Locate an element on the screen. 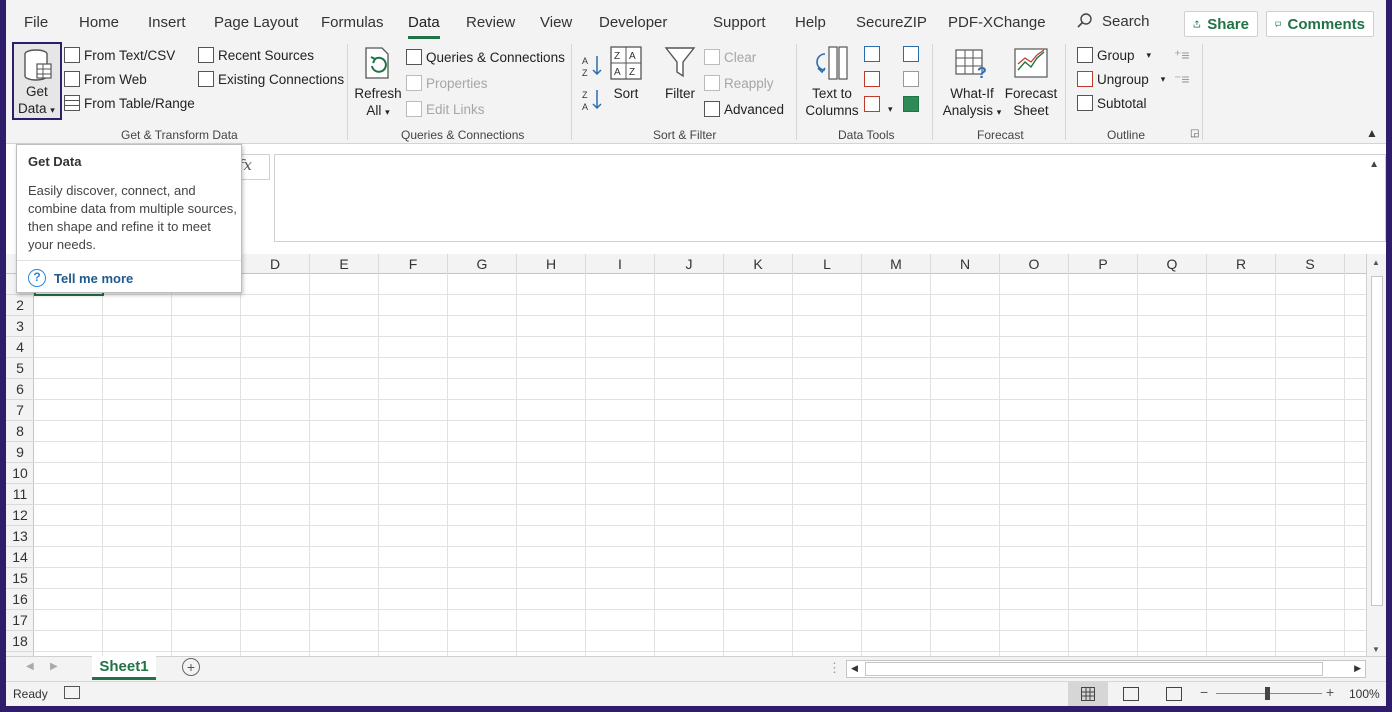 The height and width of the screenshot is (712, 1392). reapply-button: Reapply is located at coordinates (739, 83).